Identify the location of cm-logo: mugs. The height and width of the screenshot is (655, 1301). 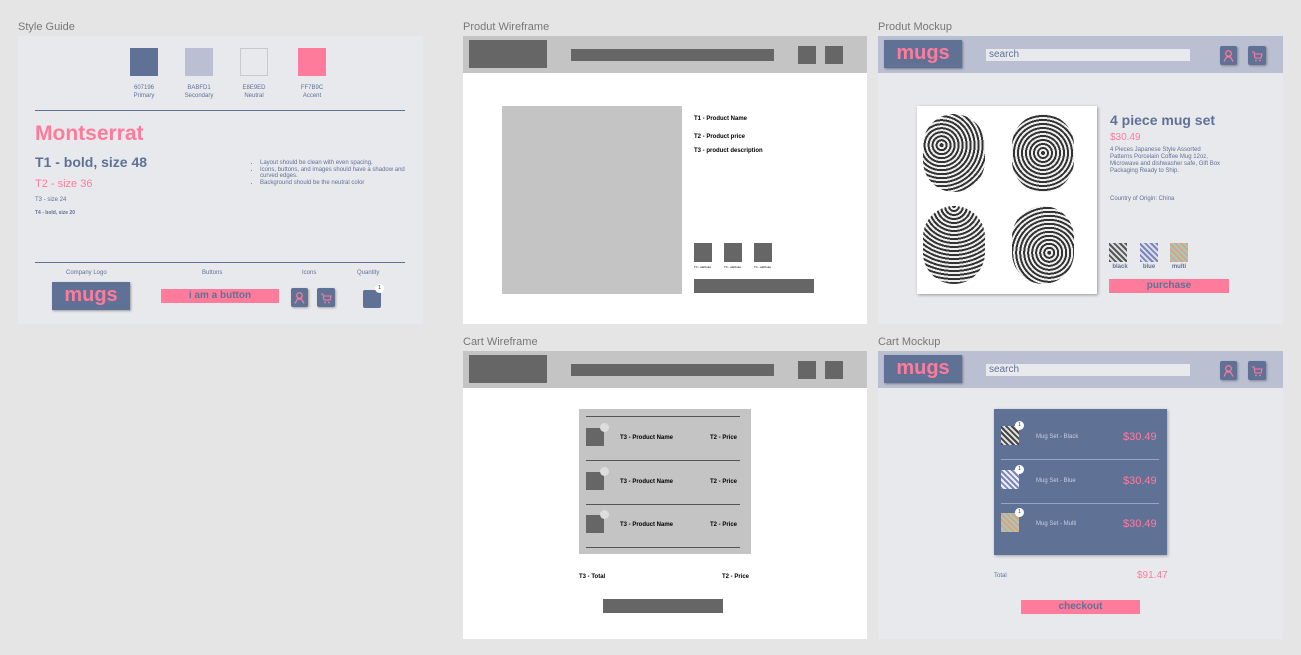
(923, 369).